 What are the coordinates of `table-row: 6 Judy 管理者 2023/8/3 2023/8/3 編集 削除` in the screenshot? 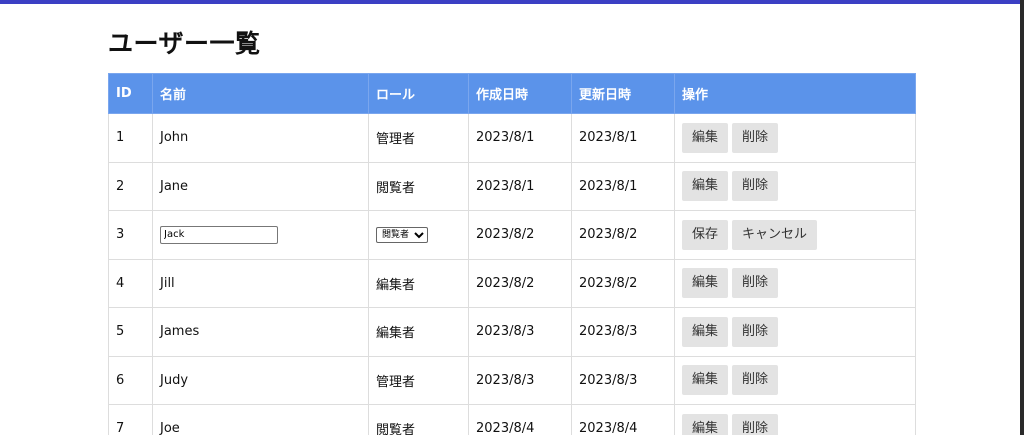 It's located at (512, 380).